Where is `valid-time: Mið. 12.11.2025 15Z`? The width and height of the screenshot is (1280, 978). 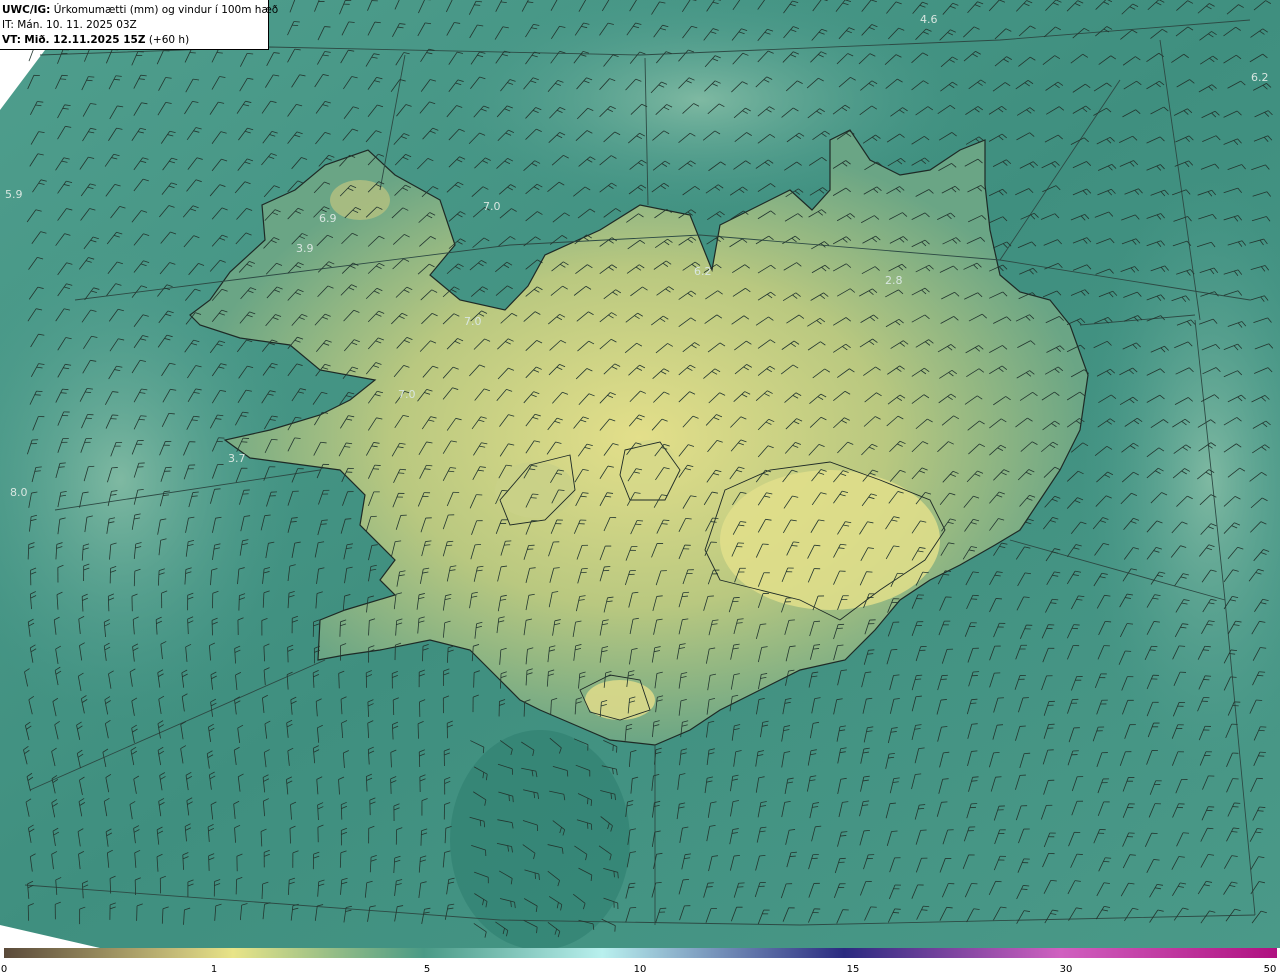
valid-time: Mið. 12.11.2025 15Z is located at coordinates (85, 40).